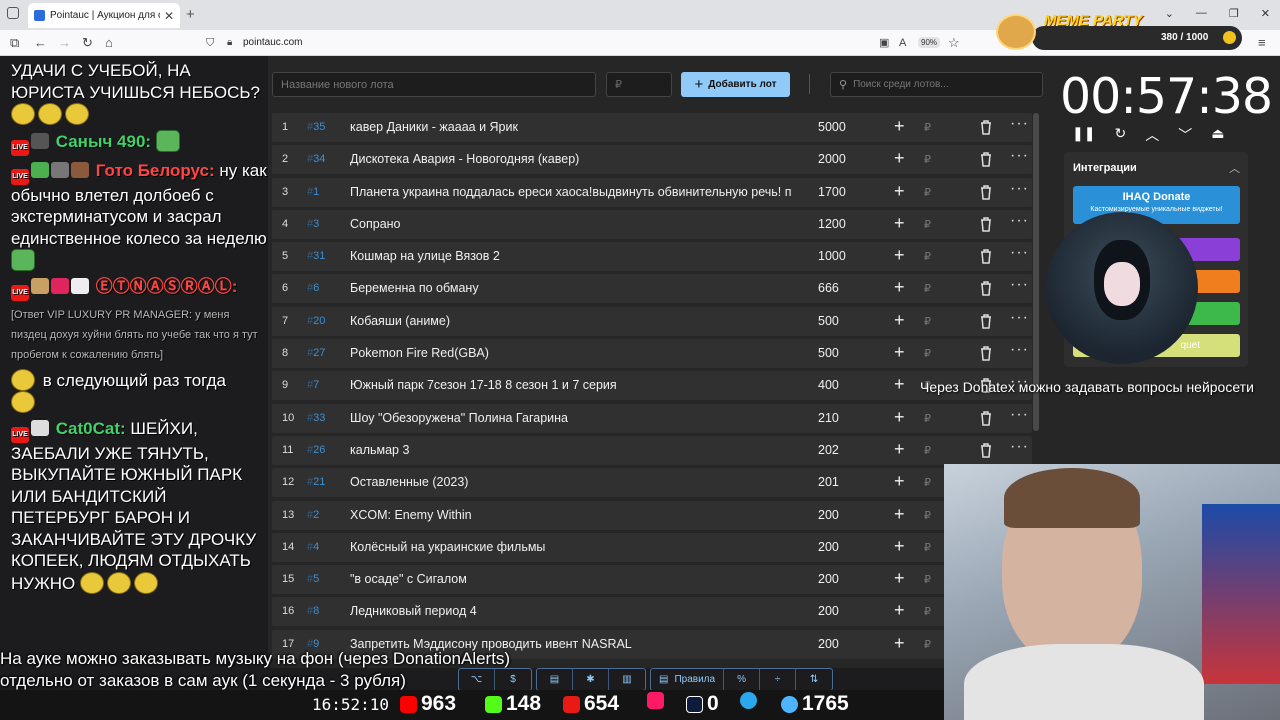  I want to click on browser-tab: Pointauc | Аукцион для стрим ✕, so click(104, 15).